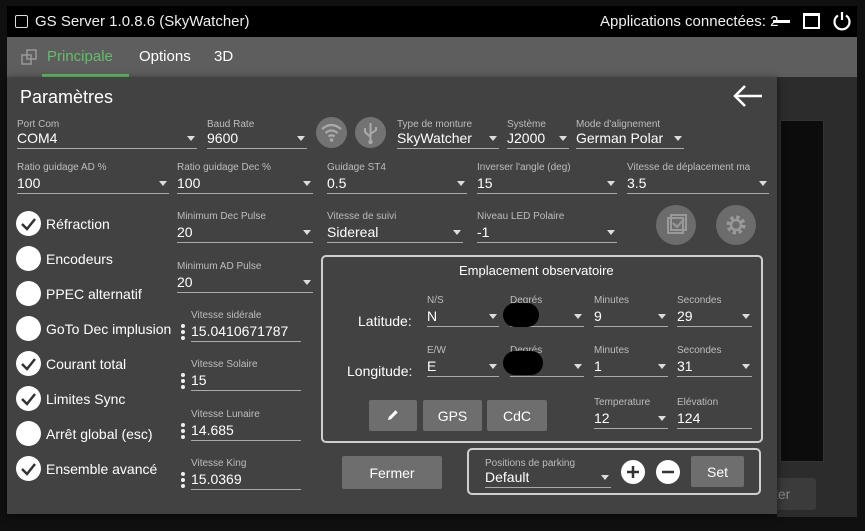  Describe the element at coordinates (717, 471) in the screenshot. I see `set-parking-button: Set` at that location.